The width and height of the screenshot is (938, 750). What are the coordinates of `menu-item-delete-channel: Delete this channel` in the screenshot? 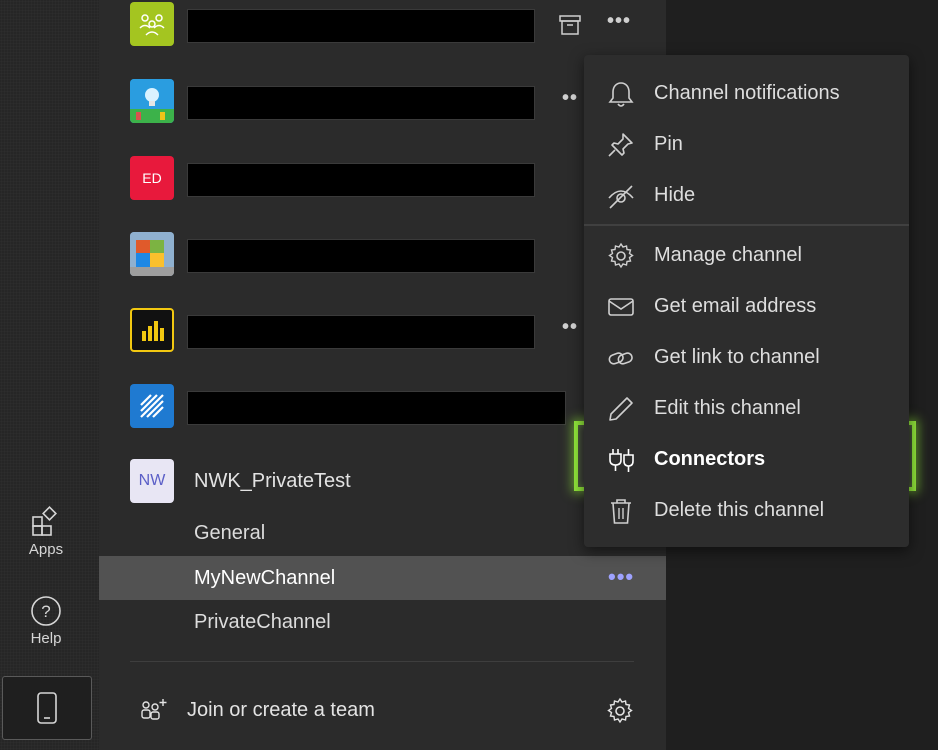 It's located at (746, 510).